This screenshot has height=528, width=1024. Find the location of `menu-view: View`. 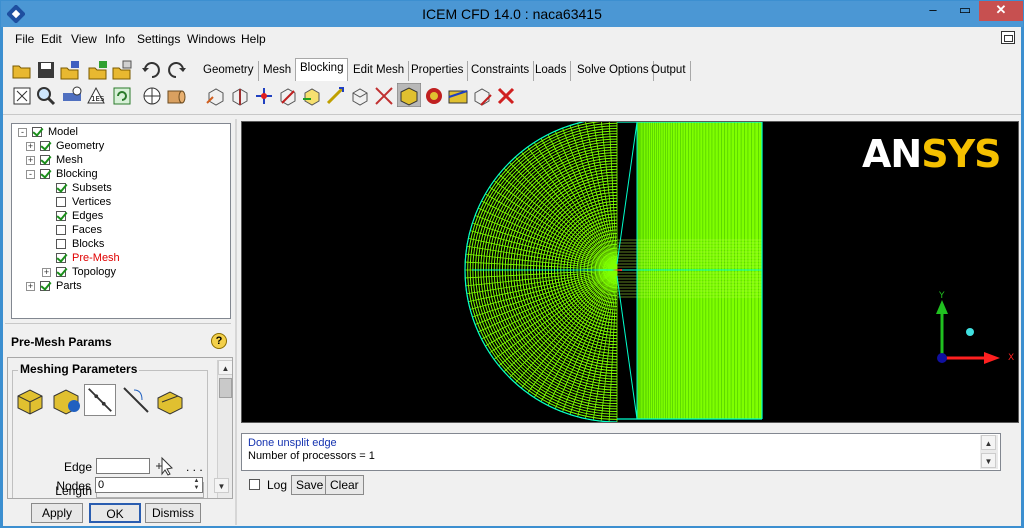

menu-view: View is located at coordinates (84, 39).